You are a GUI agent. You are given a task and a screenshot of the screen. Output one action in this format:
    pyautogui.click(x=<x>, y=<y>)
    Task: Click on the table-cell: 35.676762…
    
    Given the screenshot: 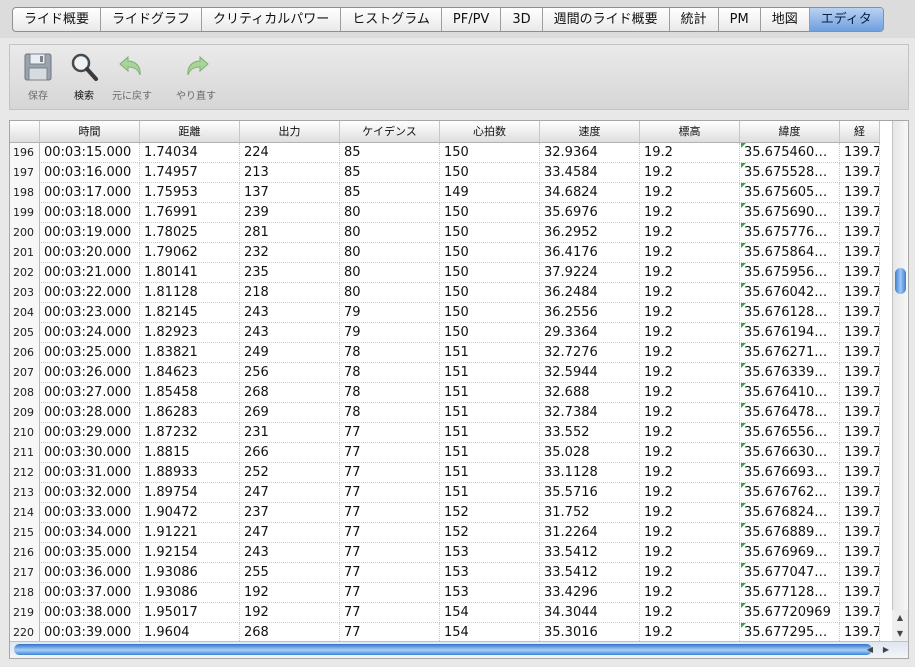 What is the action you would take?
    pyautogui.click(x=790, y=493)
    